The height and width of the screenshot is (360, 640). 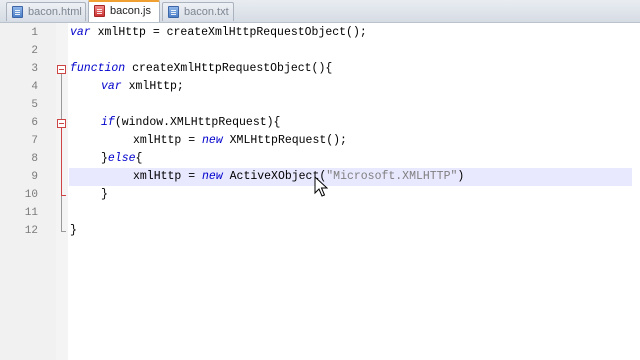 I want to click on code-line-7: 7 xmlHttp = new XMLHttpRequest();, so click(x=320, y=141).